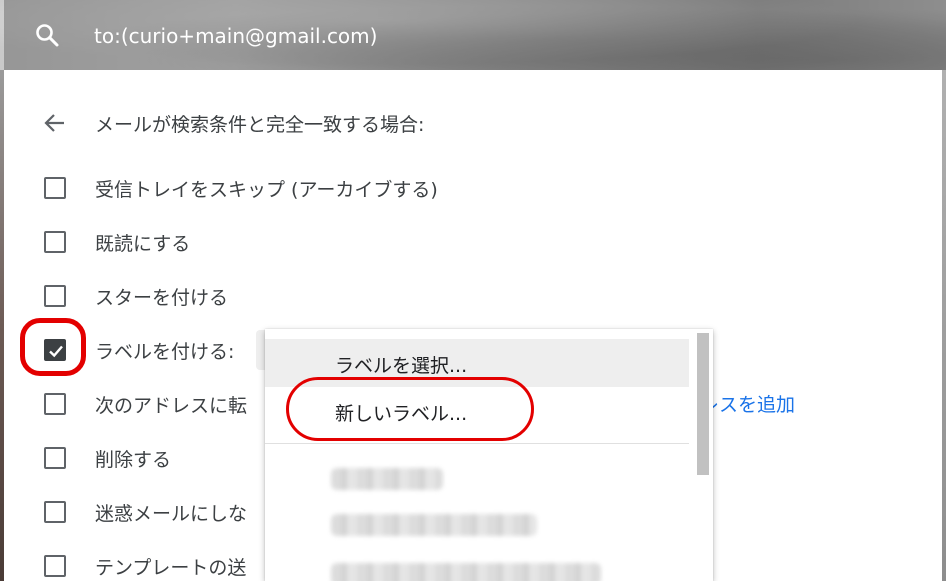 This screenshot has height=581, width=946. I want to click on filter-header: メールが検索条件と完全一致する場合:, so click(260, 125).